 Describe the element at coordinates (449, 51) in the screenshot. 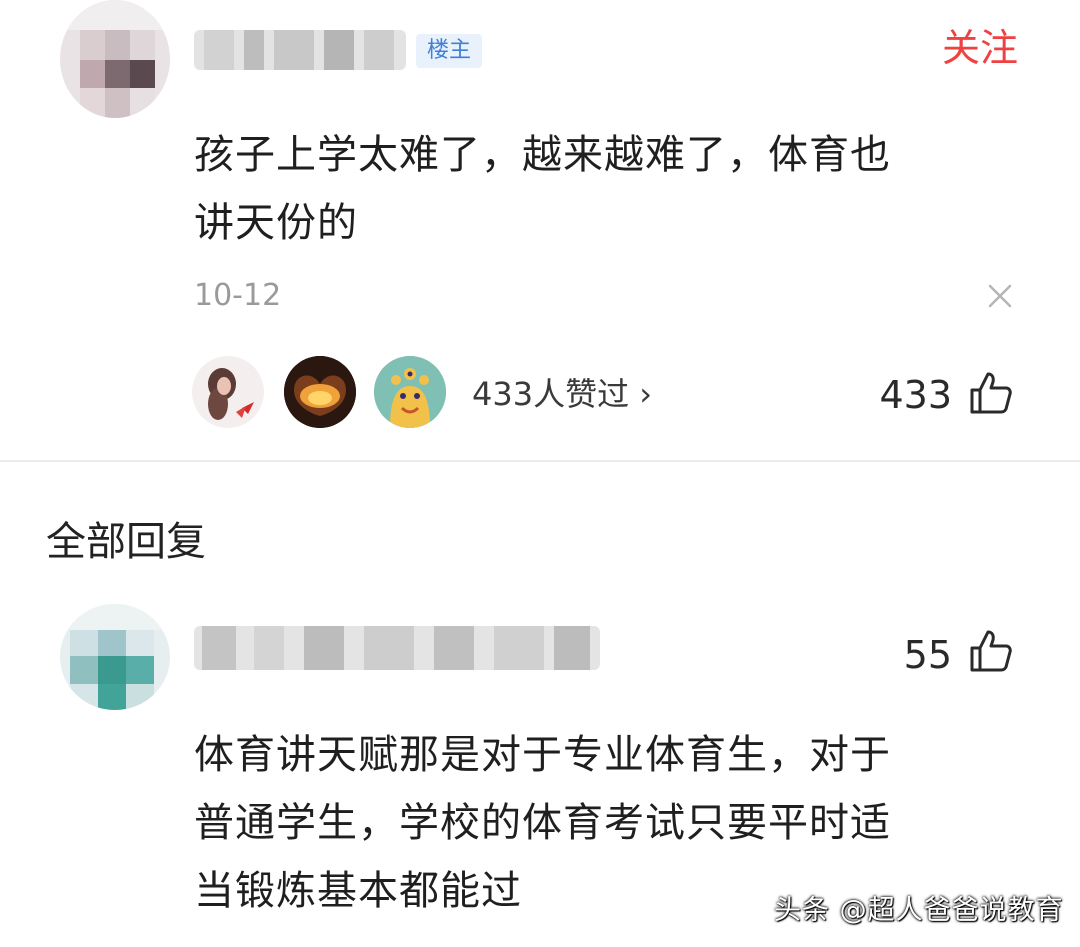

I see `op-badge: 楼主` at that location.